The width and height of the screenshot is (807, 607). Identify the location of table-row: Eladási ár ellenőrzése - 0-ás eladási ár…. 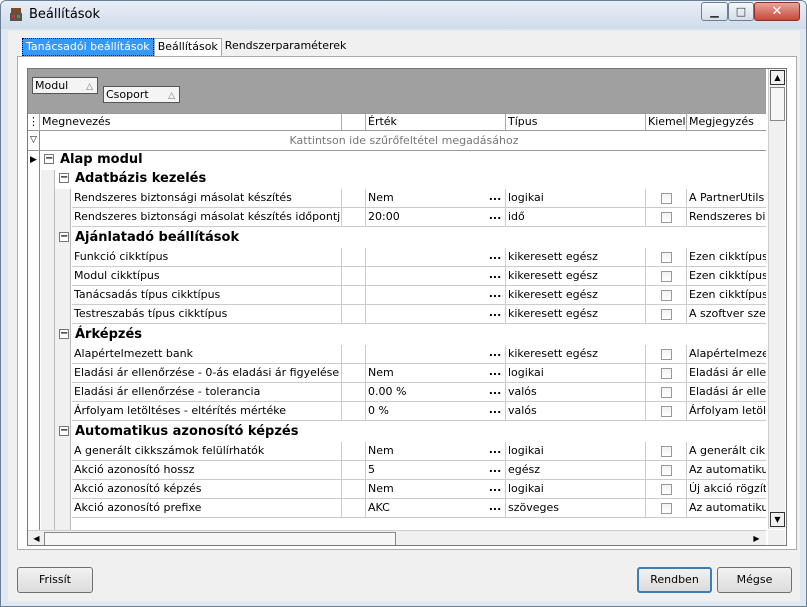
(419, 373).